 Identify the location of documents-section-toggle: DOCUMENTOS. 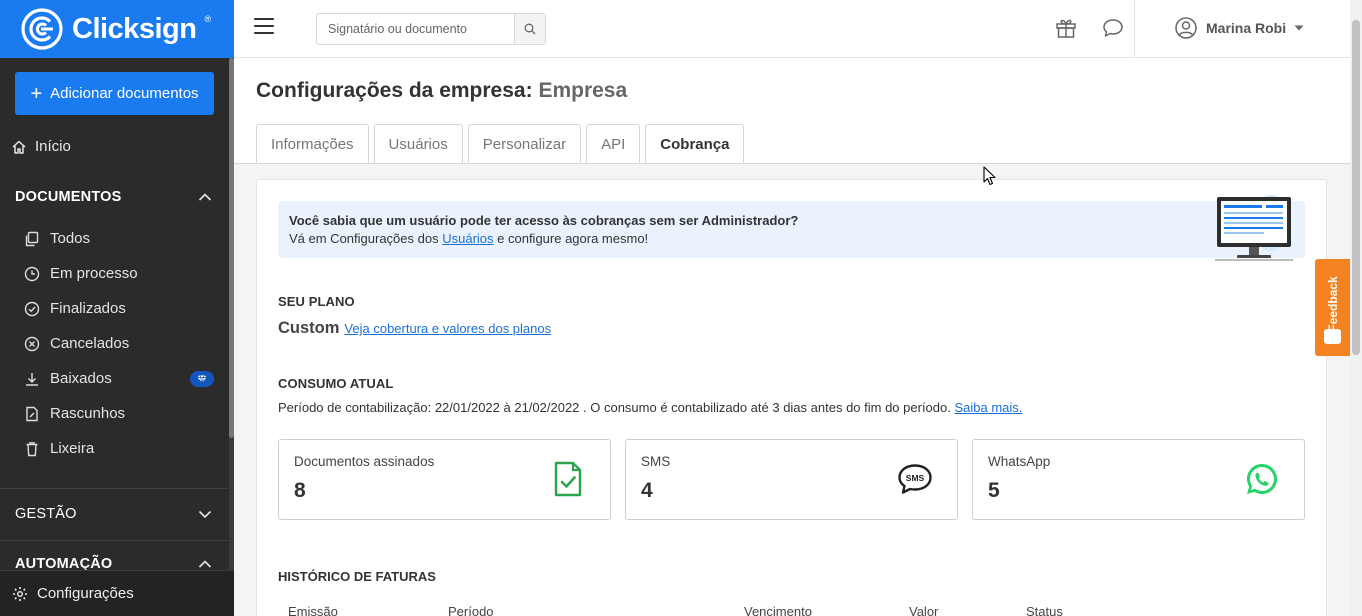
(114, 197).